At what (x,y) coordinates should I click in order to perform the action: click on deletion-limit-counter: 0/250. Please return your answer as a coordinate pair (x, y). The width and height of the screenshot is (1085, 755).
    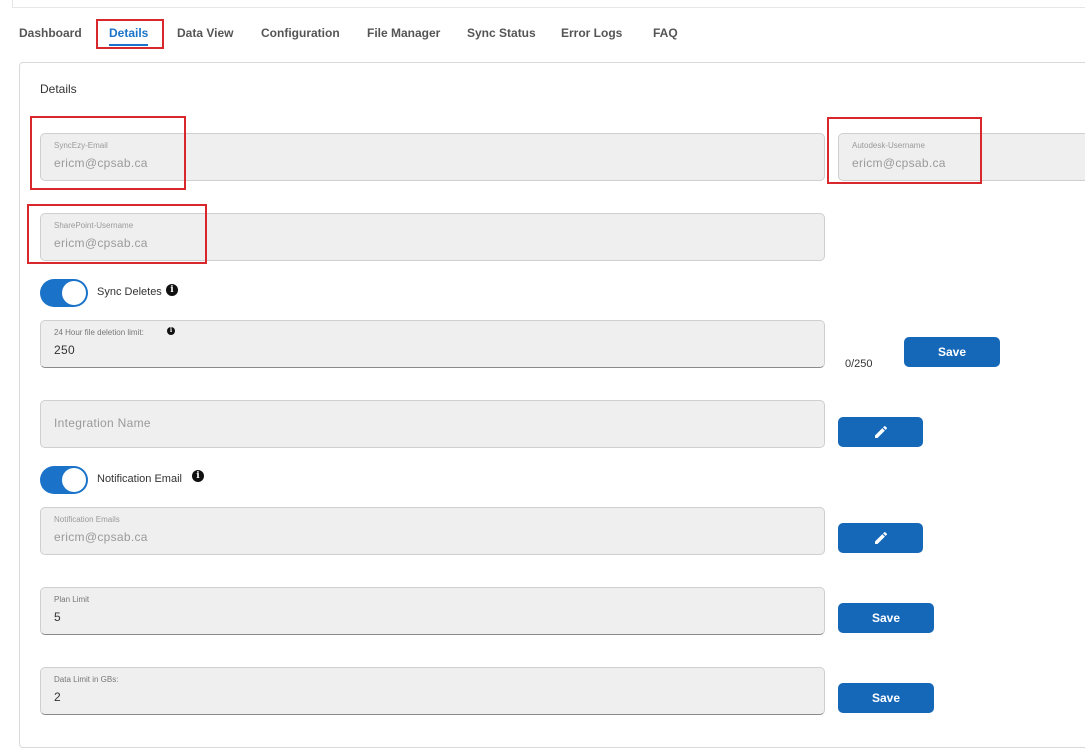
    Looking at the image, I should click on (859, 364).